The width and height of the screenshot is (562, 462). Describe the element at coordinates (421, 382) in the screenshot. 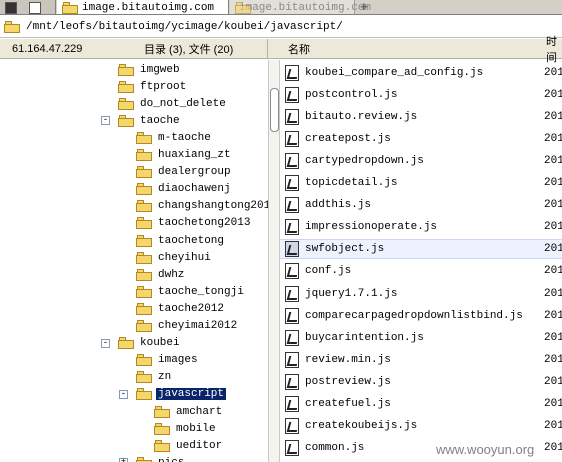

I see `file-row: postreview.js 201` at that location.